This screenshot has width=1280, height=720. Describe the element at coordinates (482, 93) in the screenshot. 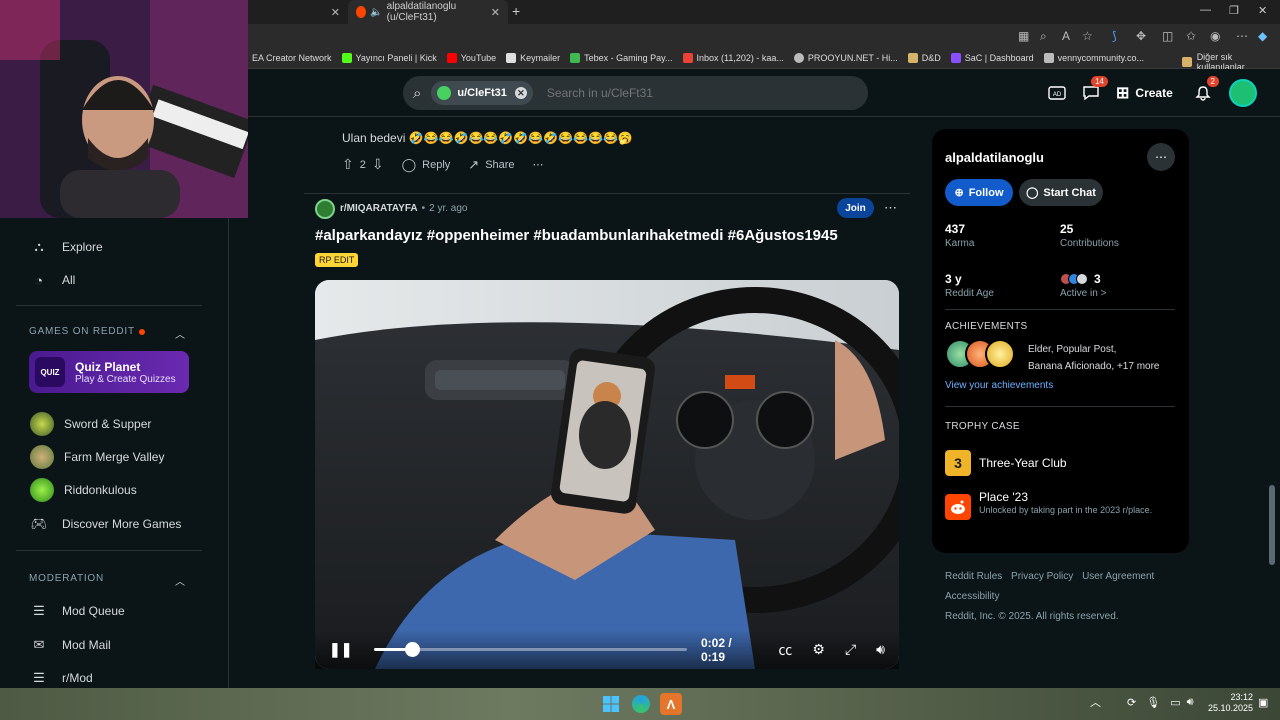

I see `search-scope-chip: u/CleFt31 ✕` at that location.